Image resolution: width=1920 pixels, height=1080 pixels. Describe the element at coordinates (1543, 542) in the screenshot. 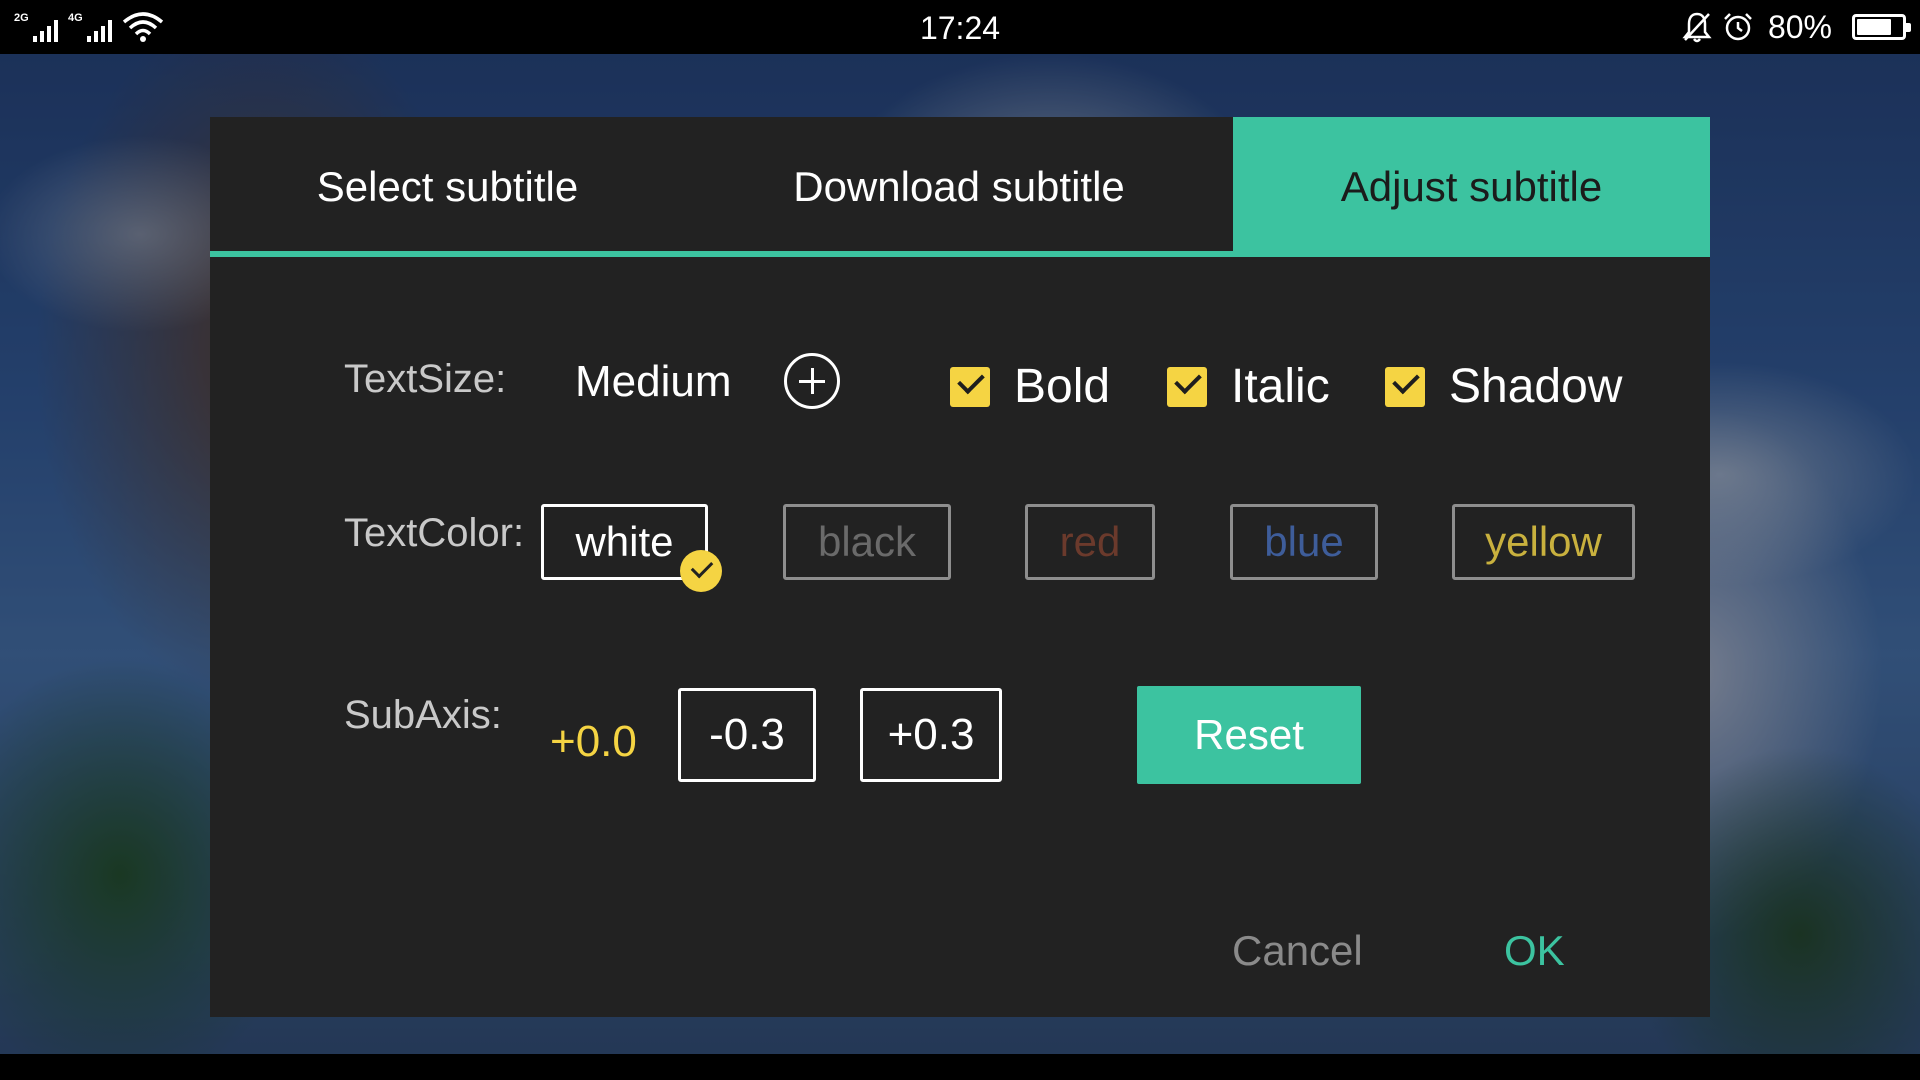

I see `color-option-yellow: yellow` at that location.